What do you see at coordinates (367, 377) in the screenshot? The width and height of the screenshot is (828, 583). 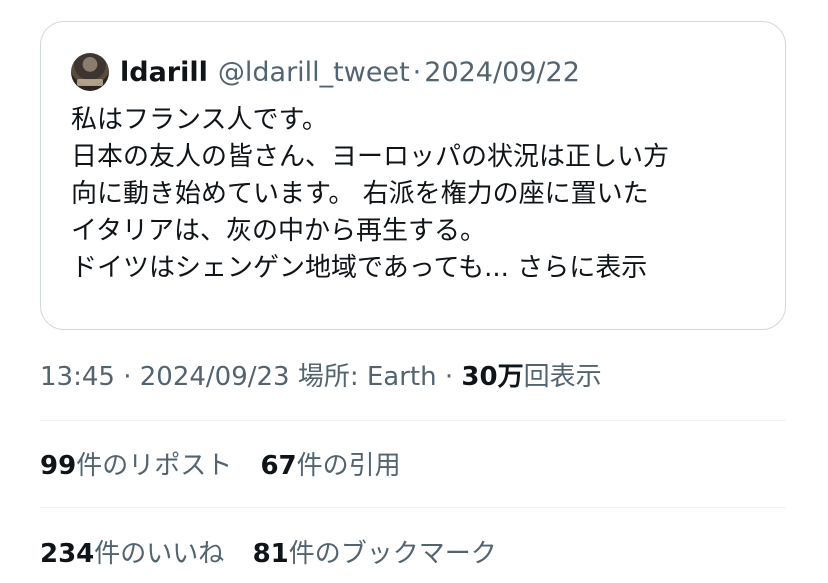 I see `tweet-location: 場所: Earth` at bounding box center [367, 377].